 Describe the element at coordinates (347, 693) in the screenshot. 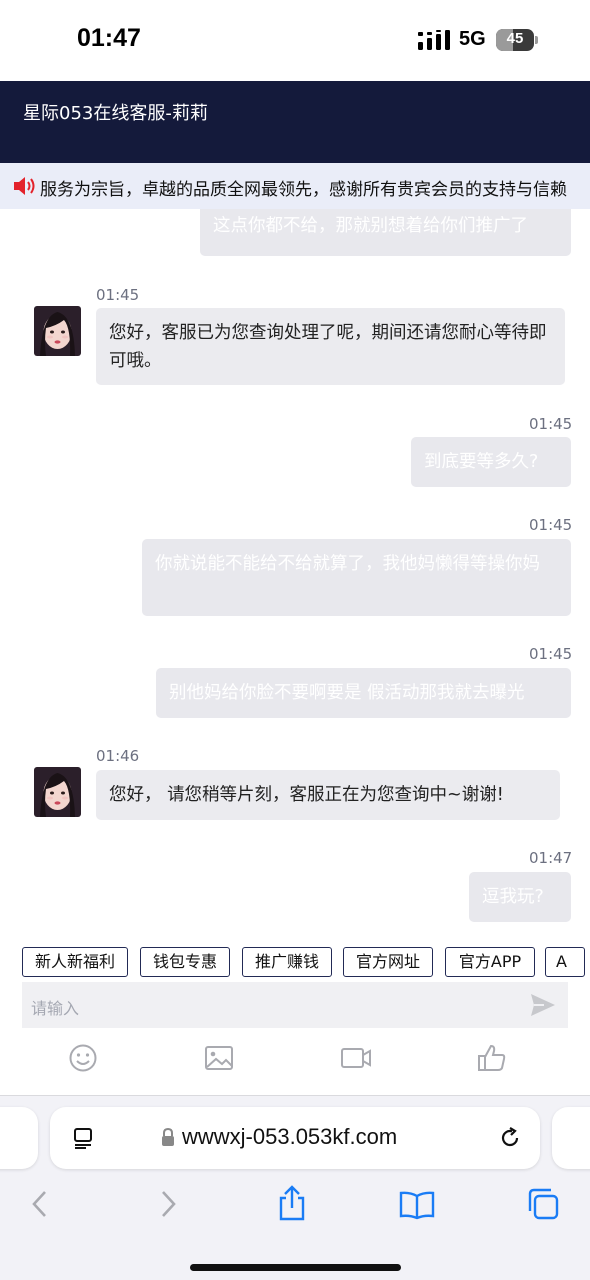

I see `message-text: 别他妈给你脸不要啊要是 假活动那我就去曝光` at that location.